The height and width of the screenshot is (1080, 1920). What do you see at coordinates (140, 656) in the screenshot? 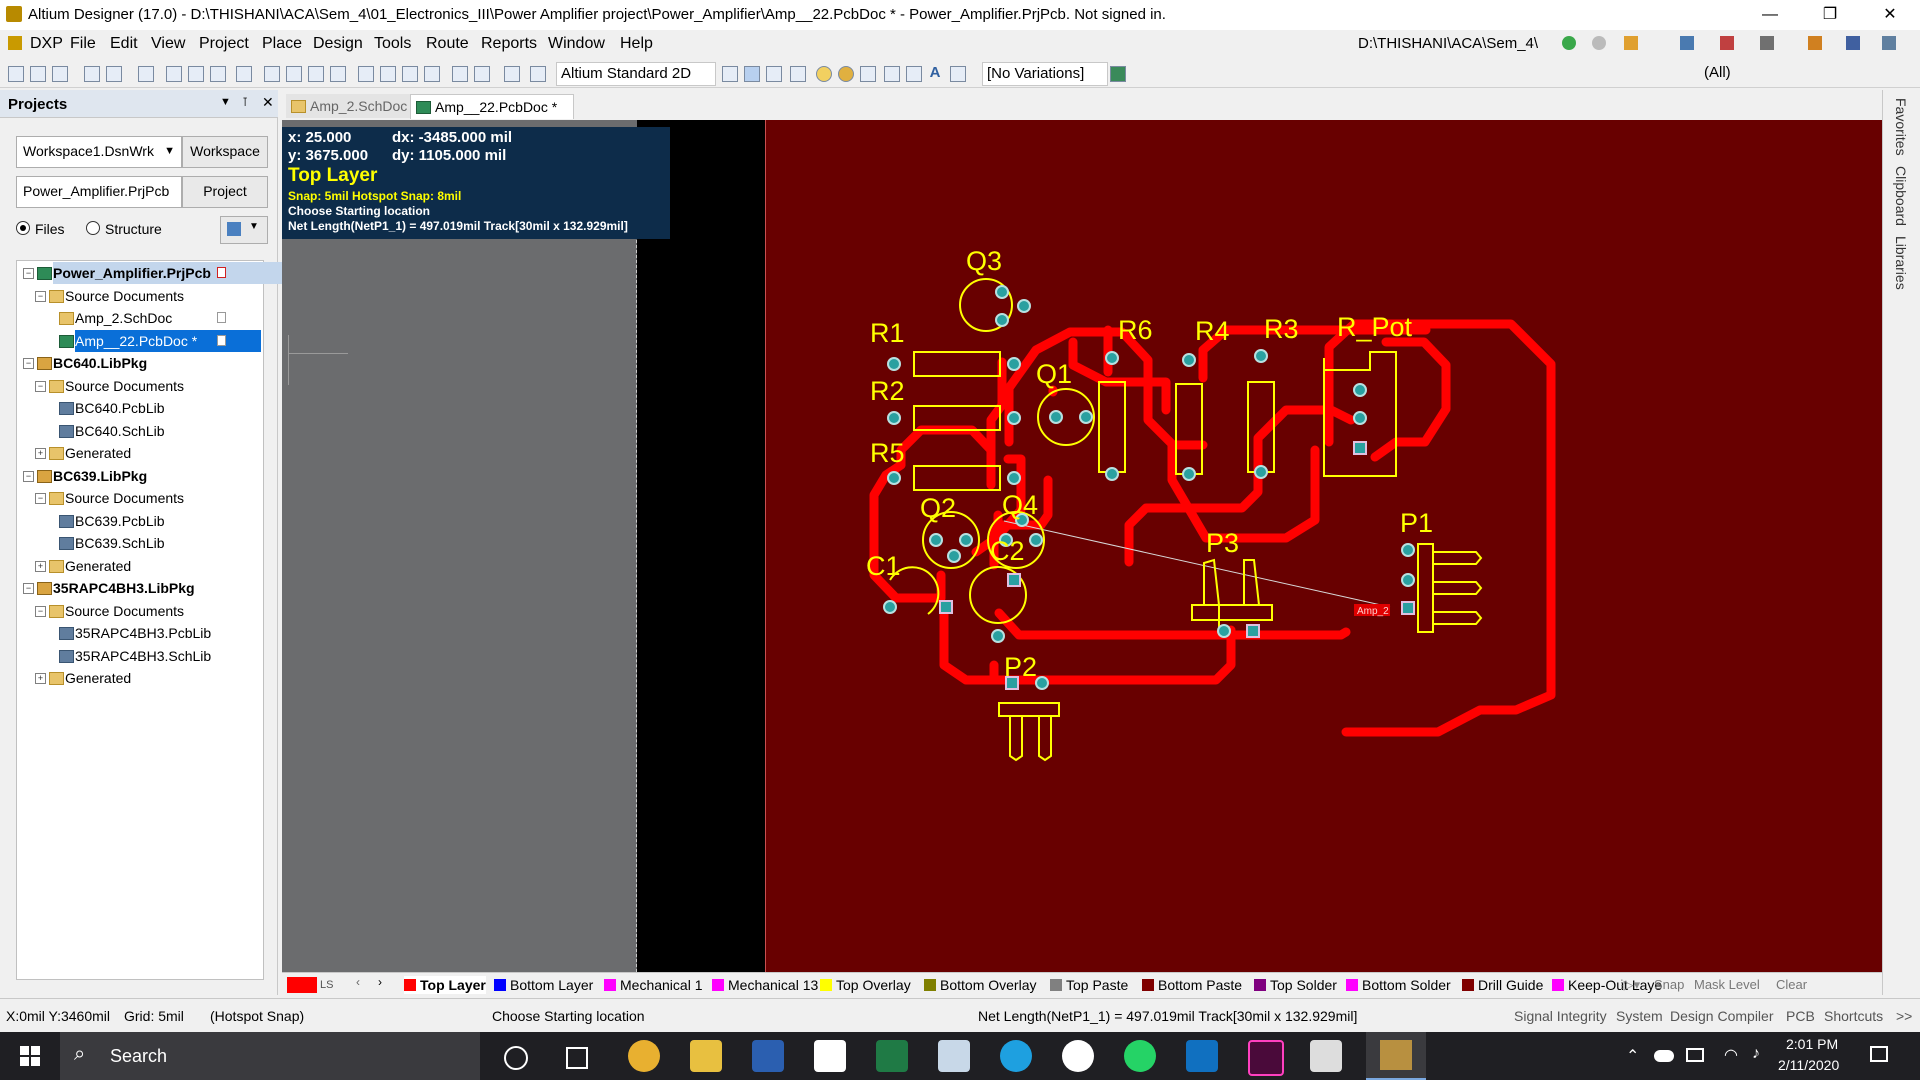
I see `tree-item: 35RAPC4BH3.SchLib` at bounding box center [140, 656].